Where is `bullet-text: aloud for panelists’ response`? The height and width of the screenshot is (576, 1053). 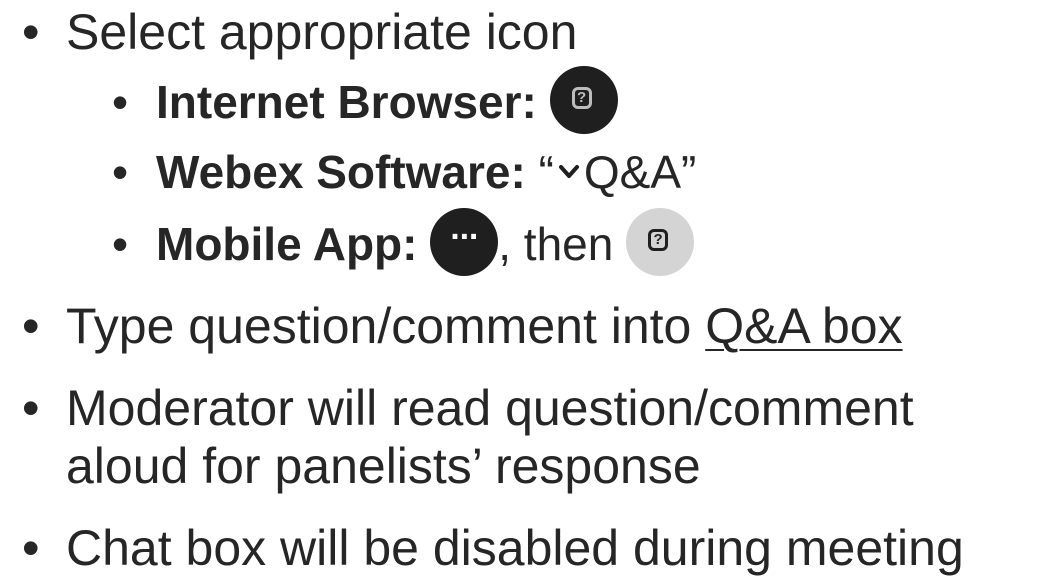
bullet-text: aloud for panelists’ response is located at coordinates (383, 466).